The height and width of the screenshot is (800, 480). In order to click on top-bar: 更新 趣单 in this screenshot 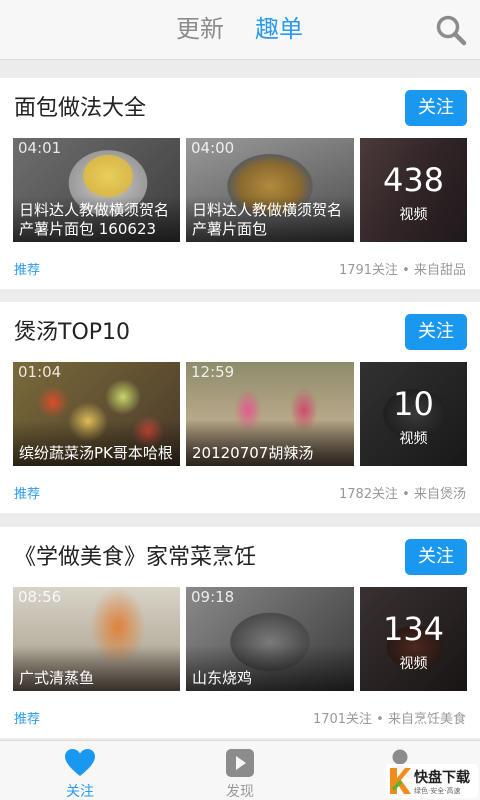, I will do `click(240, 30)`.